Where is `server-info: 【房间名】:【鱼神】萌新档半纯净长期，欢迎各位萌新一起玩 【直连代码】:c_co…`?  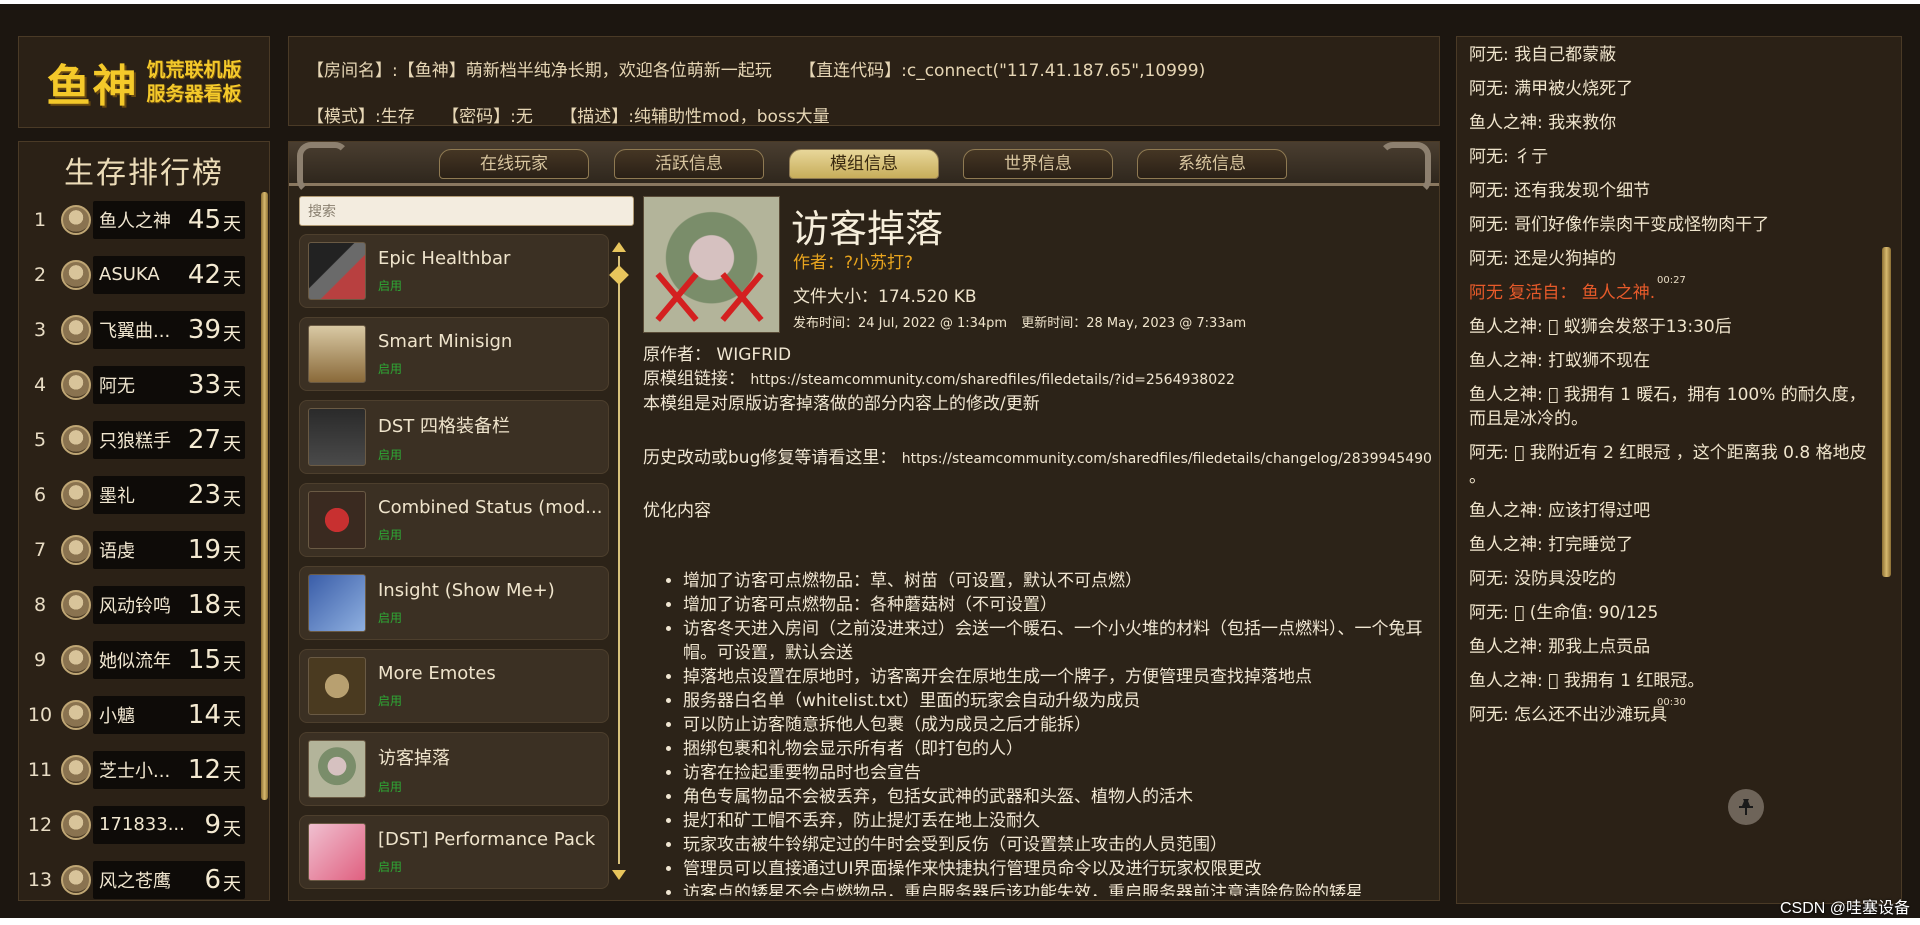
server-info: 【房间名】:【鱼神】萌新档半纯净长期，欢迎各位萌新一起玩 【直连代码】:c_co… is located at coordinates (864, 81).